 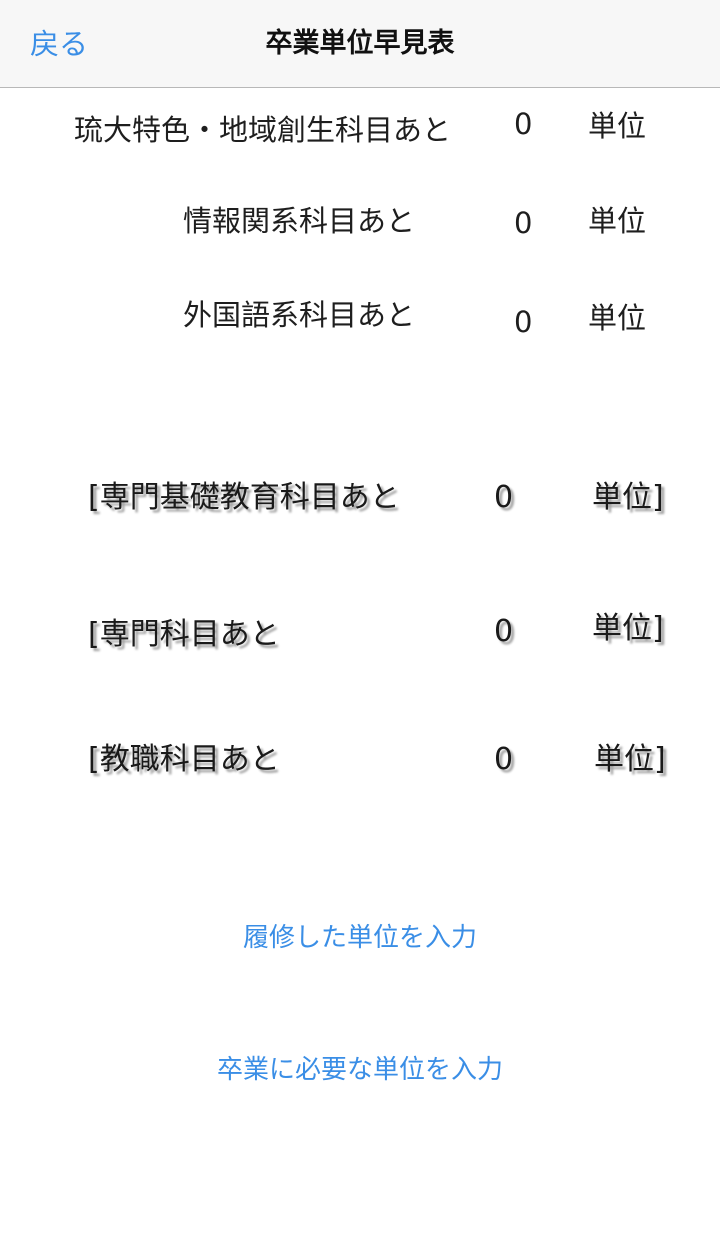 I want to click on remaining-foreign-language-label: 外国語系科目あと, so click(x=299, y=315).